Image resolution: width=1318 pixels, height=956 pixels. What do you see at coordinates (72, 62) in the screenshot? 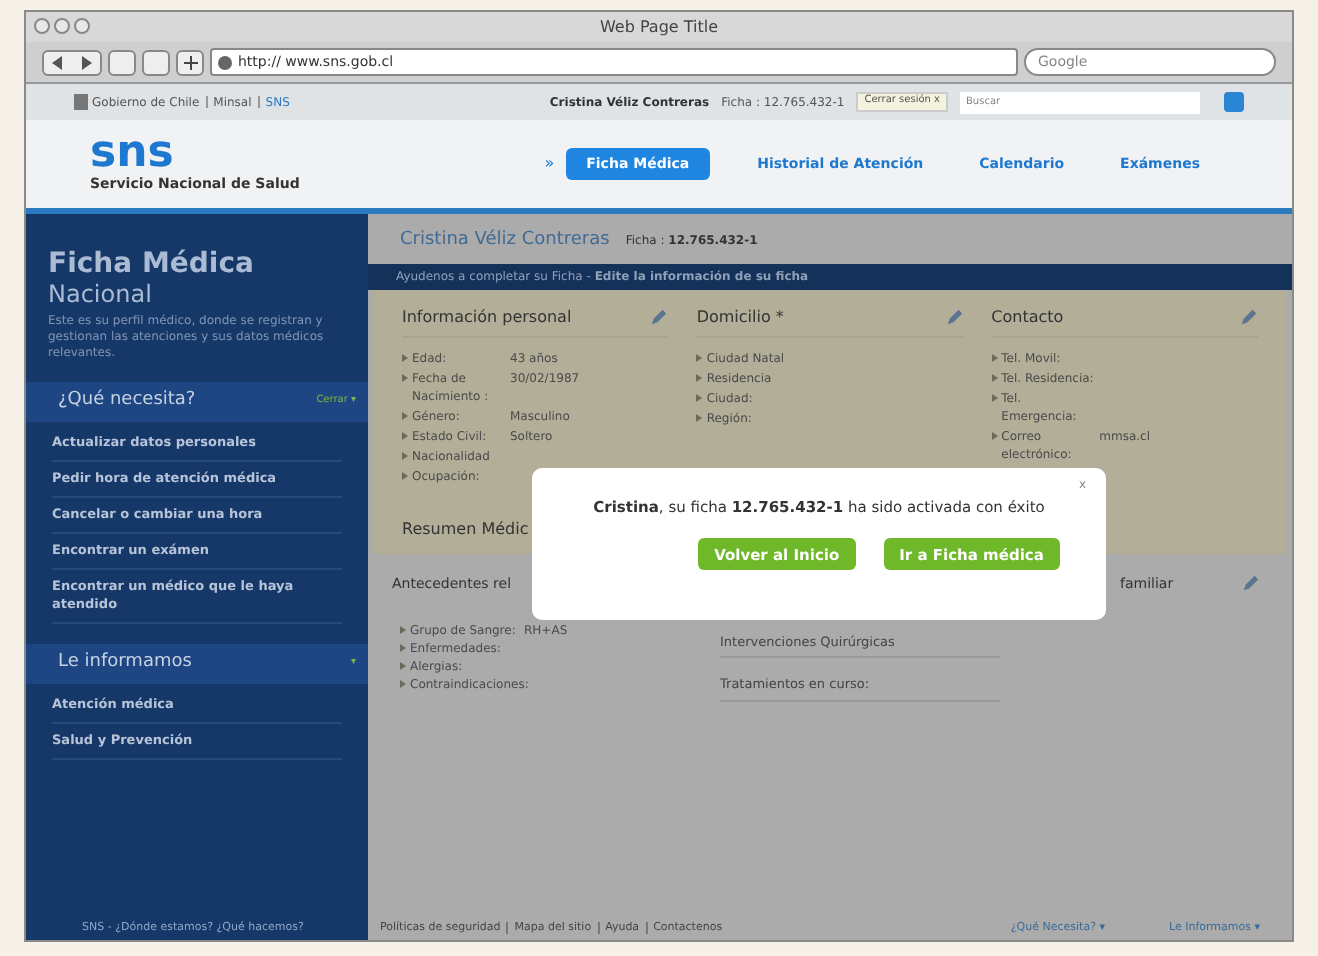
I see `back-forward-button` at bounding box center [72, 62].